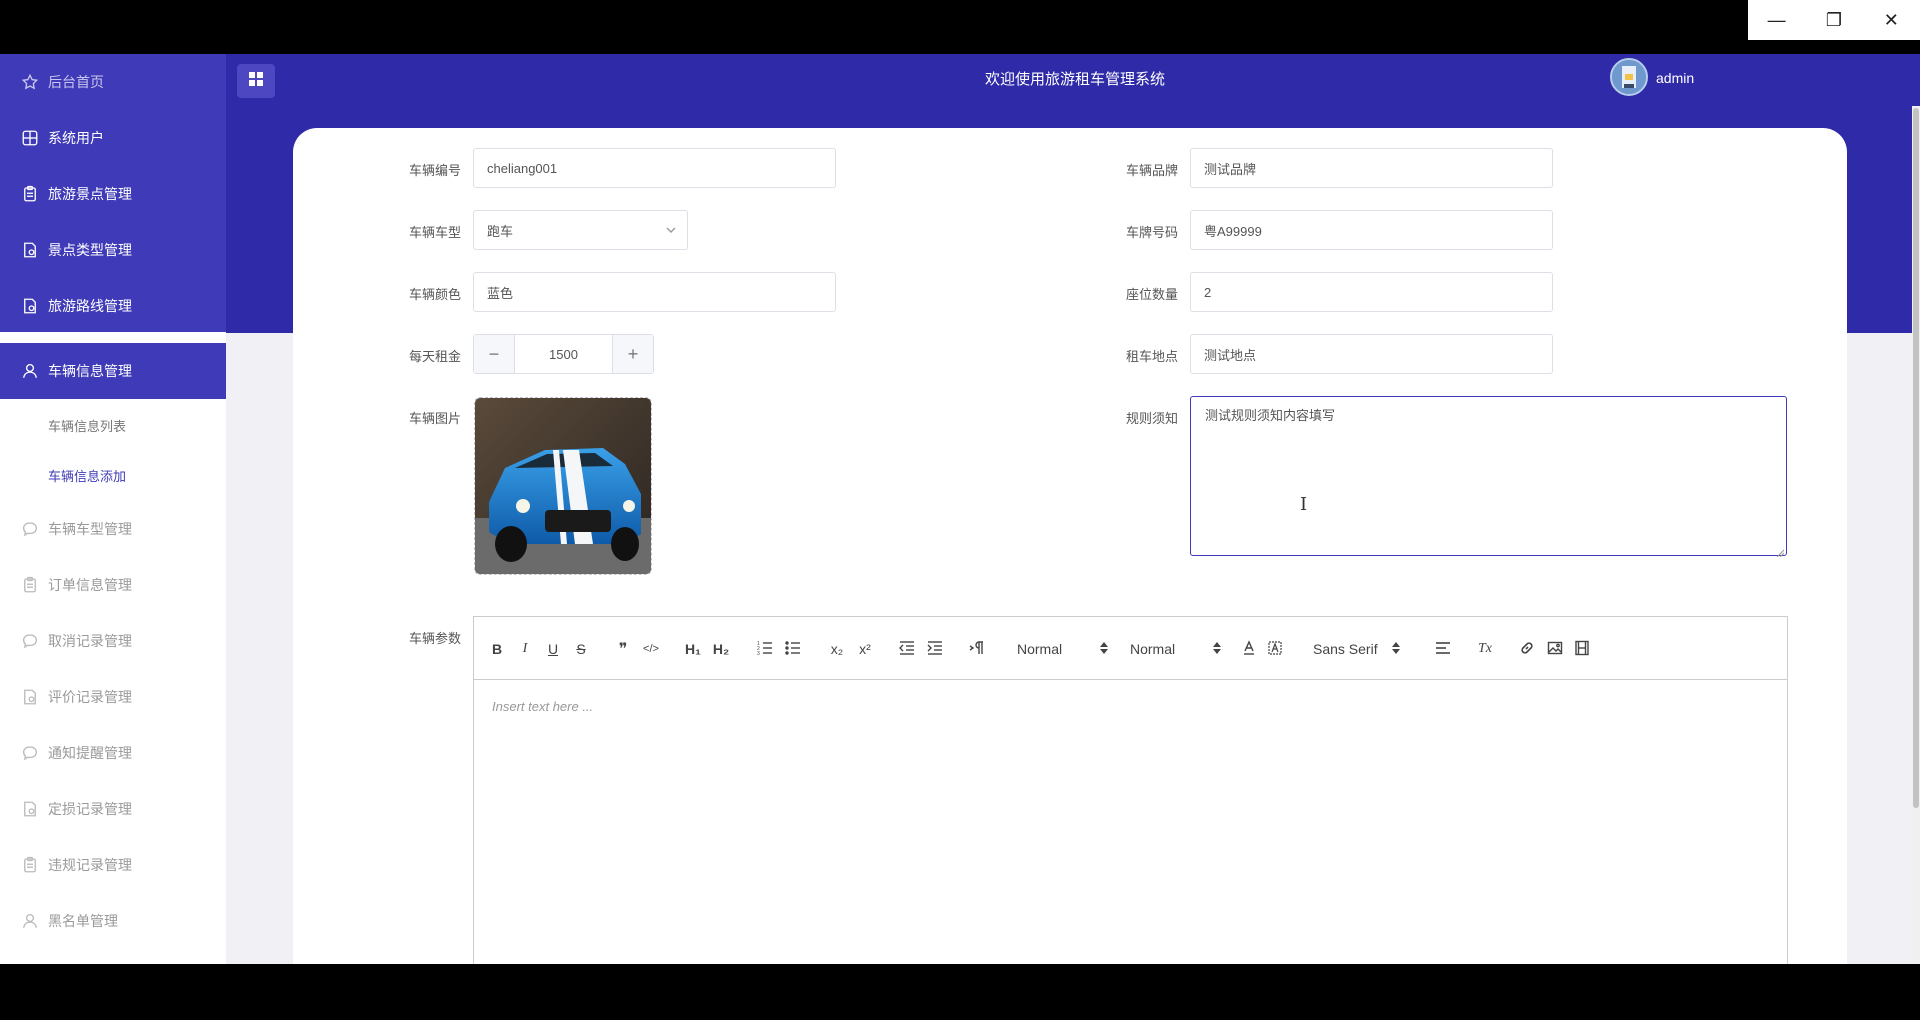 This screenshot has width=1920, height=1020. I want to click on blockquote-button: ❞, so click(623, 649).